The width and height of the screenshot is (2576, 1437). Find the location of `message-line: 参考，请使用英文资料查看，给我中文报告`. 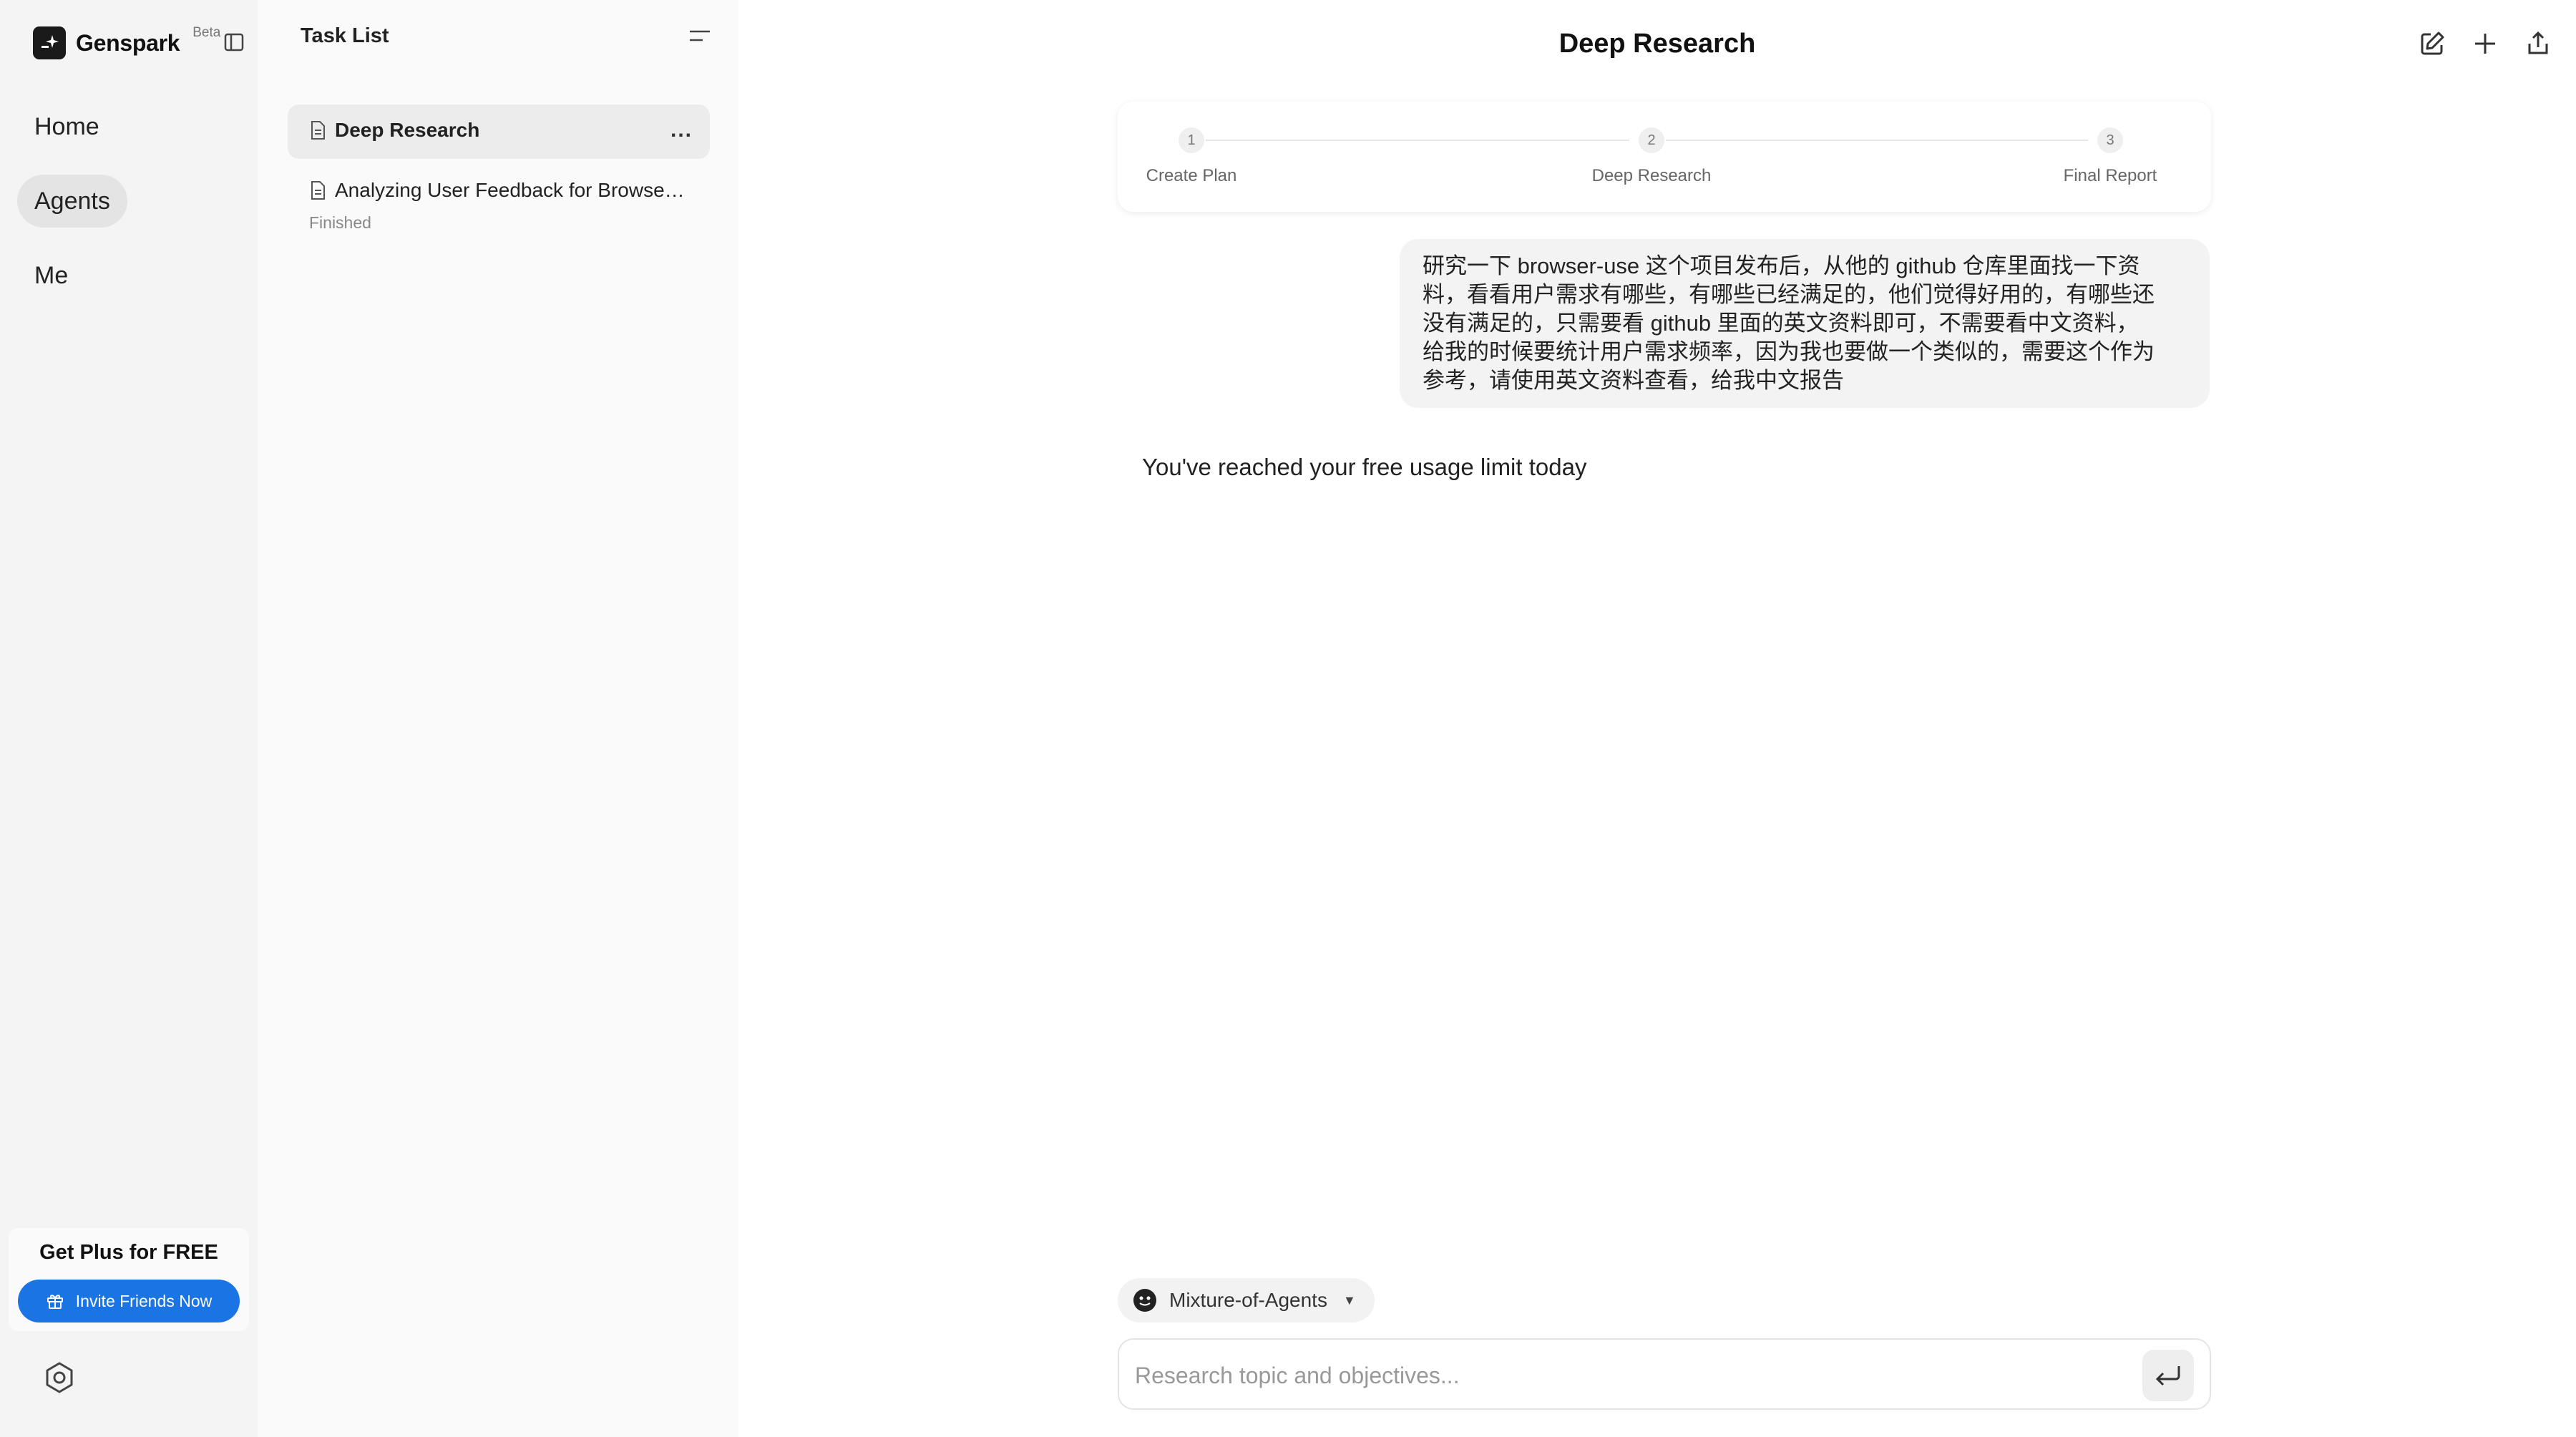

message-line: 参考，请使用英文资料查看，给我中文报告 is located at coordinates (1633, 380).